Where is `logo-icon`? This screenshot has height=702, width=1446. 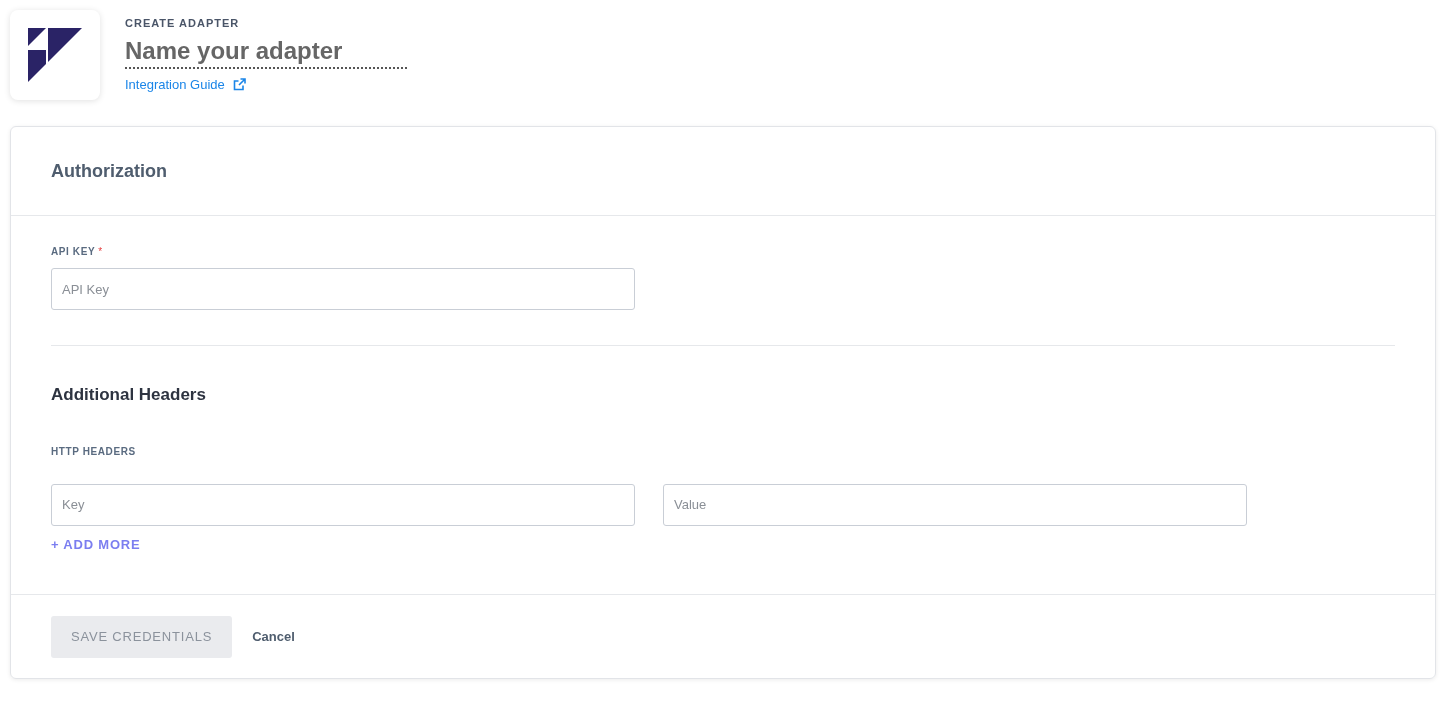 logo-icon is located at coordinates (55, 55).